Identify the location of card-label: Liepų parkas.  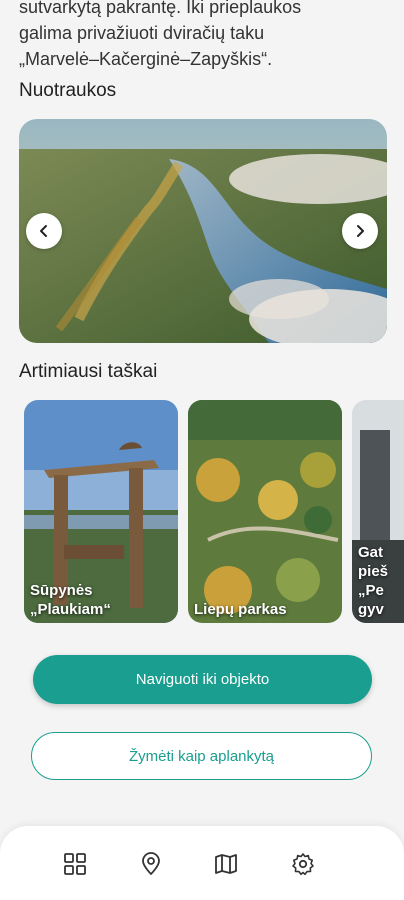
(266, 609).